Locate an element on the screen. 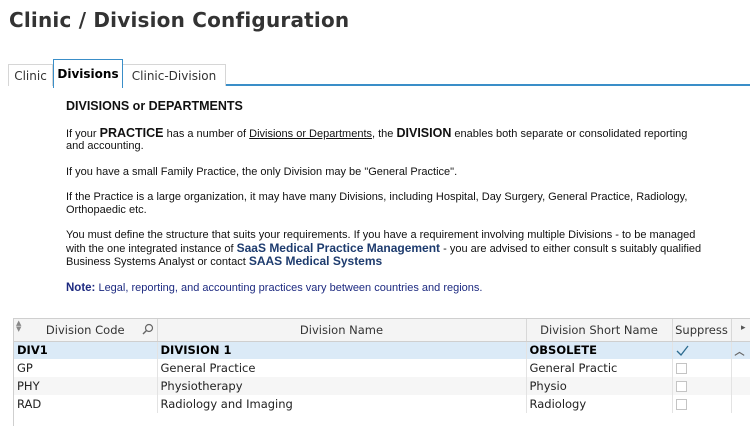 Image resolution: width=750 pixels, height=426 pixels. cell-division-name: DIVISION 1 is located at coordinates (342, 350).